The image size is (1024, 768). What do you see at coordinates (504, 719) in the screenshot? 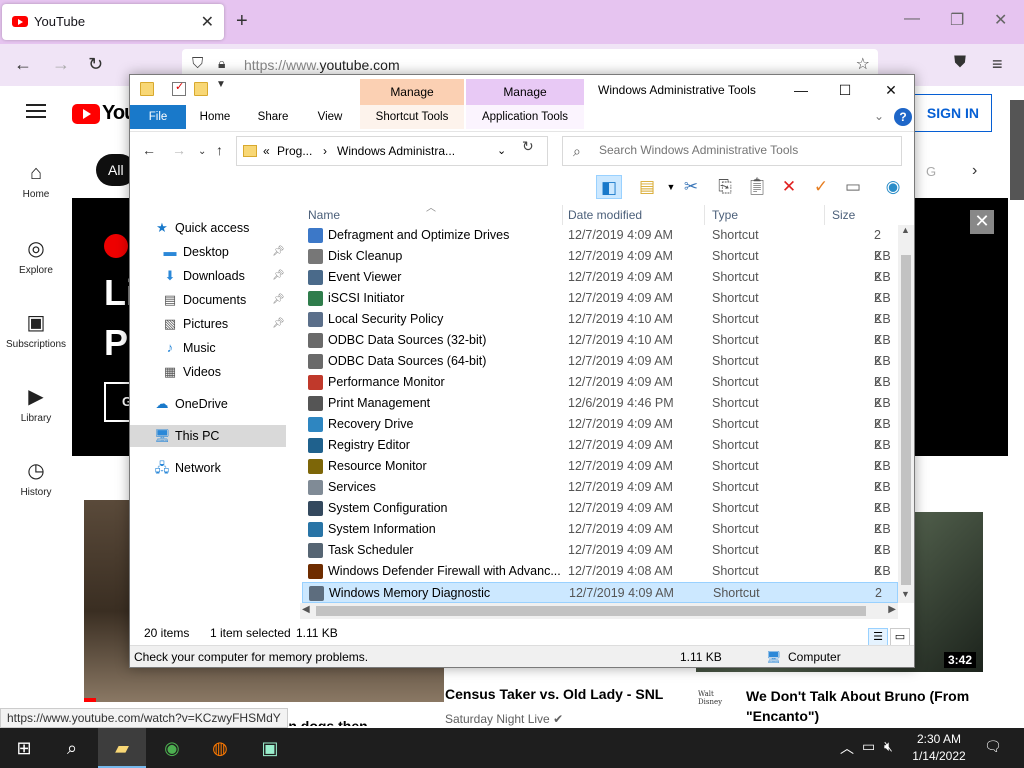
I see `video-channel-2: Saturday Night Live ✔` at bounding box center [504, 719].